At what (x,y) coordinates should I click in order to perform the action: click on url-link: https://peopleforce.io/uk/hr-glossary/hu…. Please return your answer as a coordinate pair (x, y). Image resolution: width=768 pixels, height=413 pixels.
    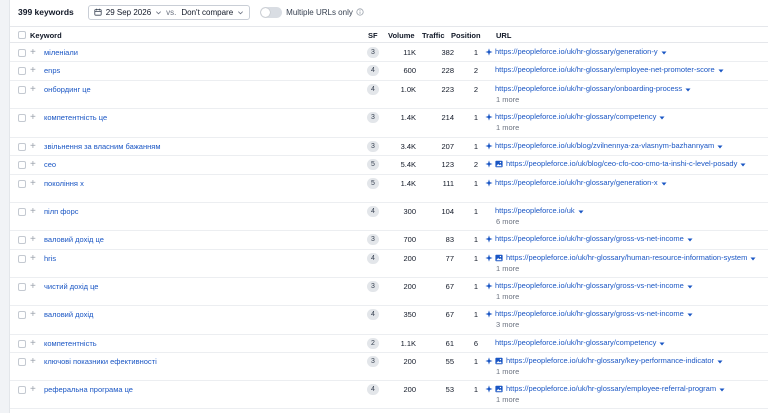
    Looking at the image, I should click on (626, 257).